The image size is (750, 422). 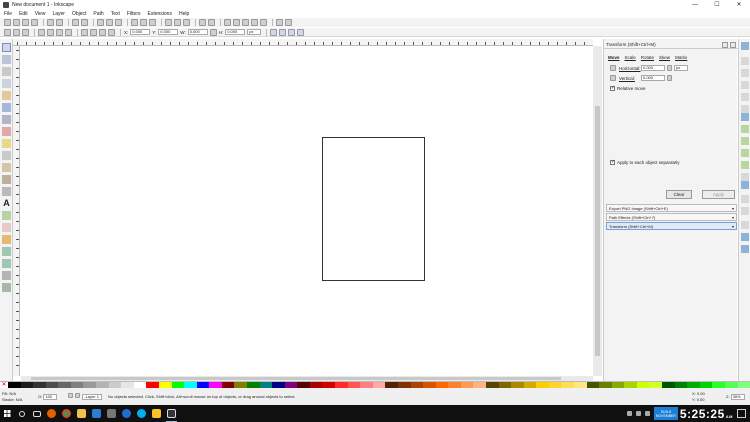 What do you see at coordinates (745, 109) in the screenshot?
I see `snap-bbox-center-icon` at bounding box center [745, 109].